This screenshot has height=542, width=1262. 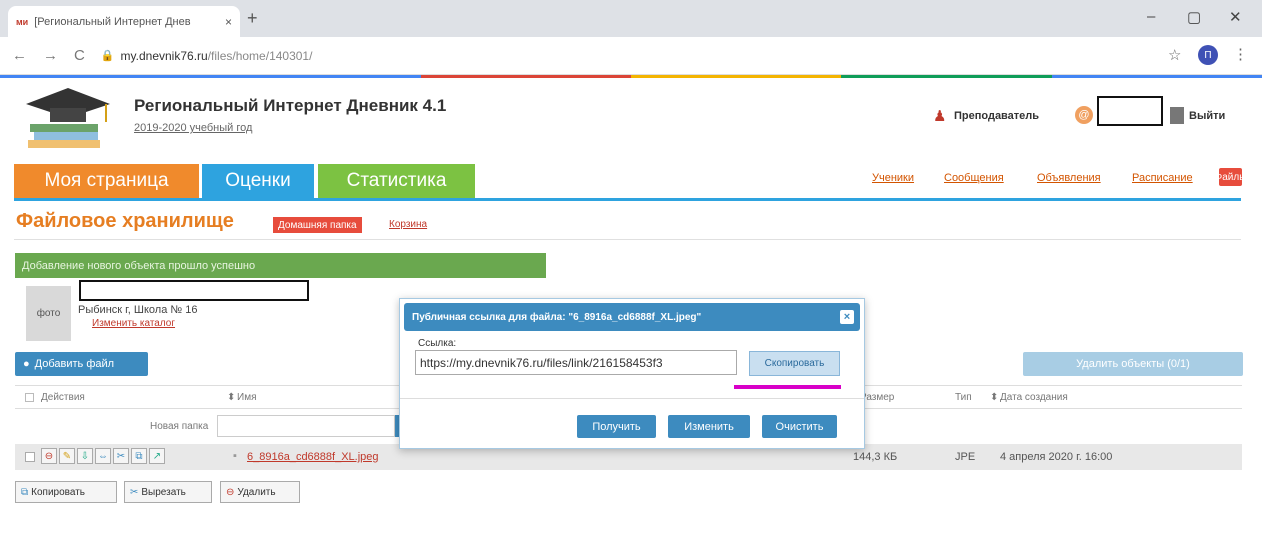 I want to click on dialog-divider, so click(x=632, y=398).